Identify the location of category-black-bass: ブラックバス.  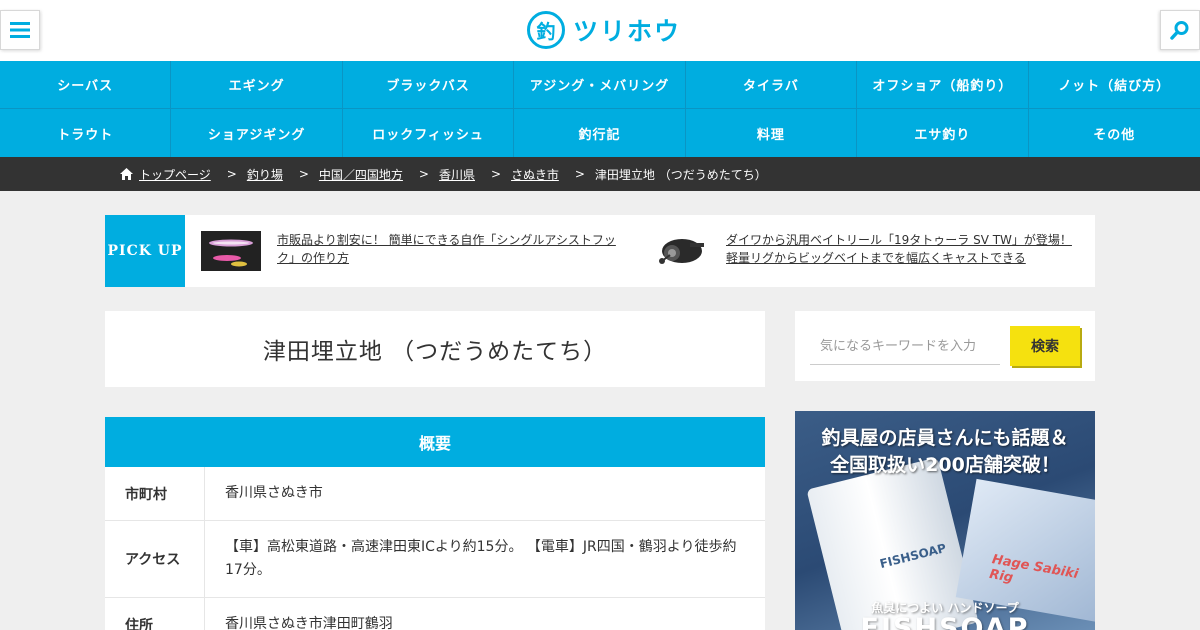
(428, 85).